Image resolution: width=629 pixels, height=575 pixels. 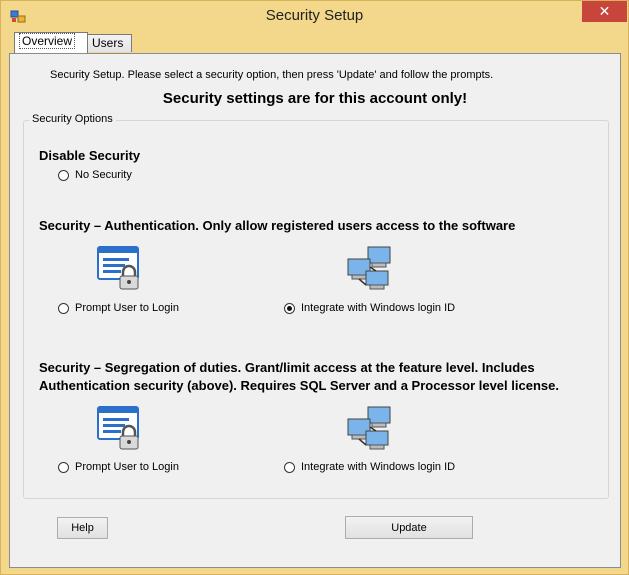 I want to click on auth-windows-login-radio-circle, so click(x=289, y=308).